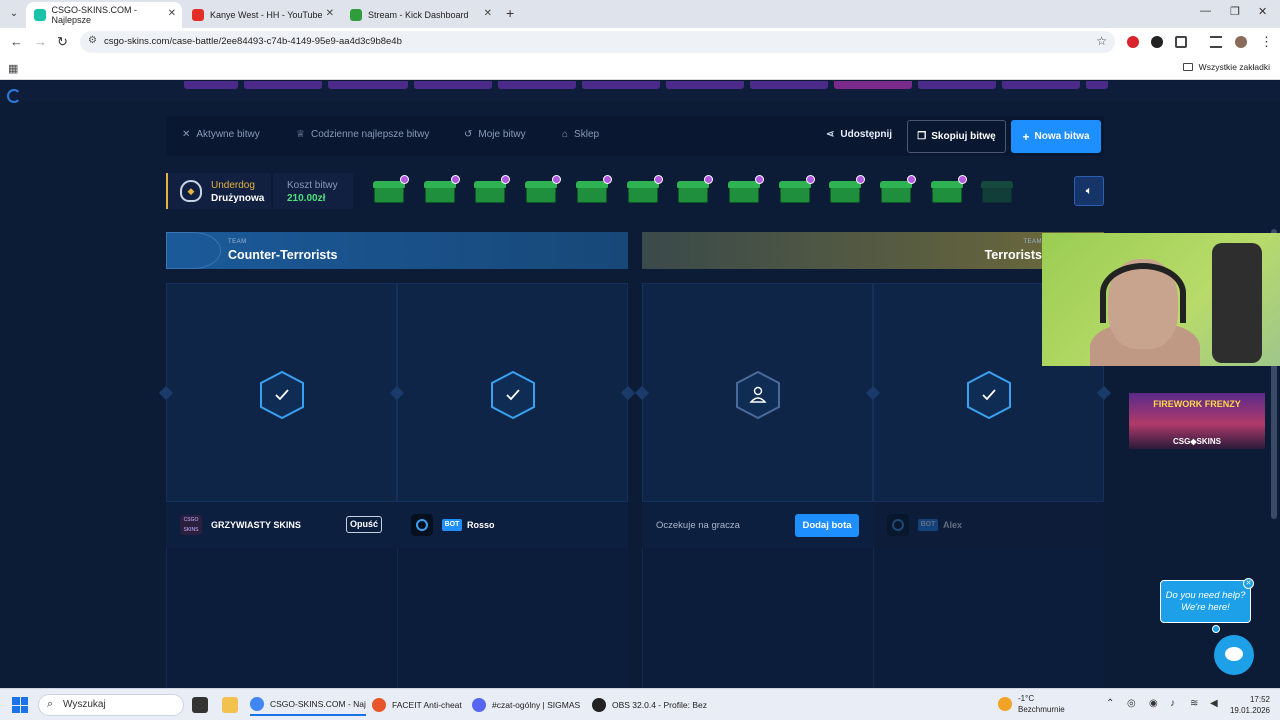 This screenshot has width=1280, height=720. I want to click on site-info-icon: ⚙, so click(92, 40).